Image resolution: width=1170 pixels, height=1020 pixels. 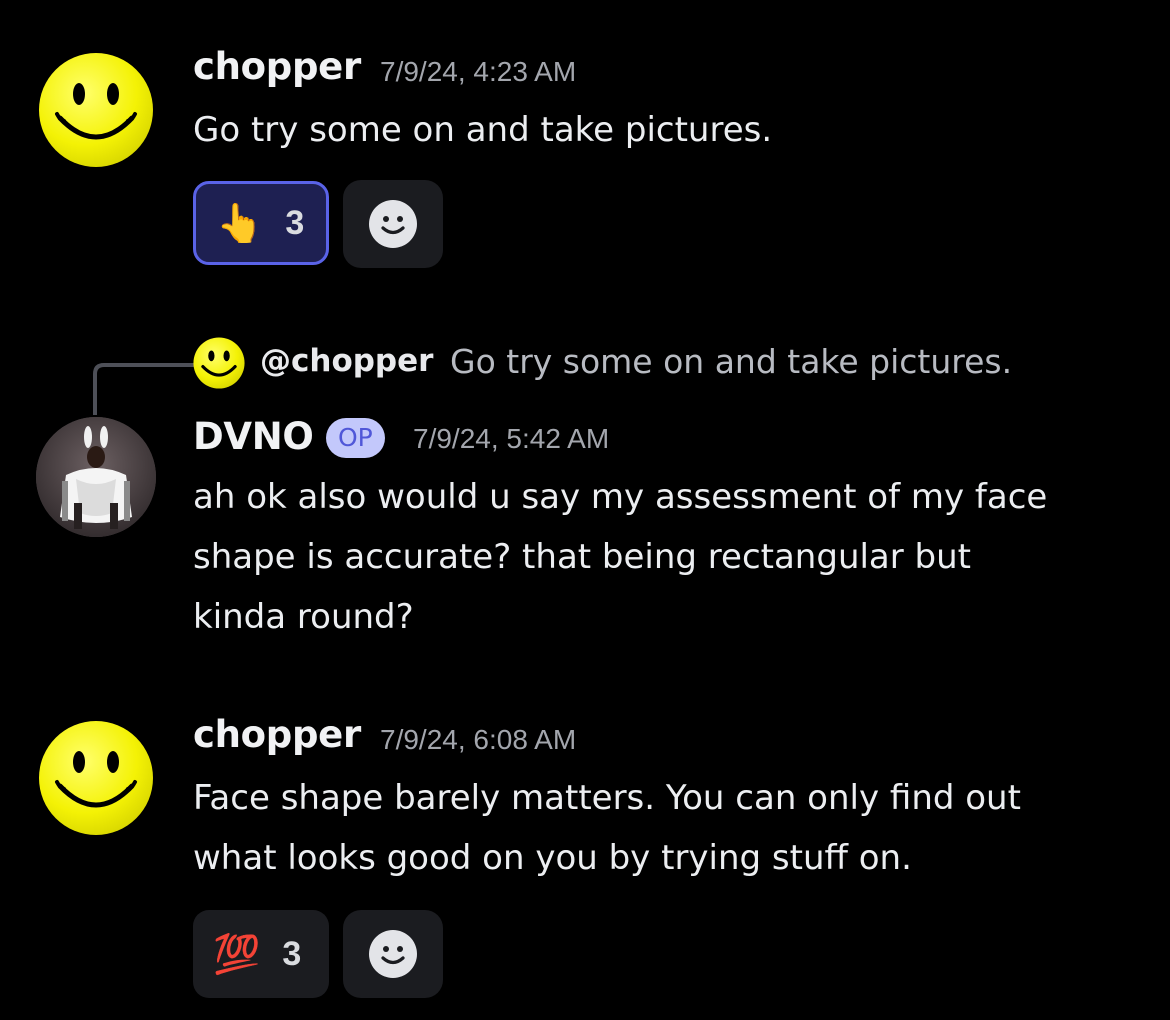 I want to click on dvno-avatar, so click(x=96, y=477).